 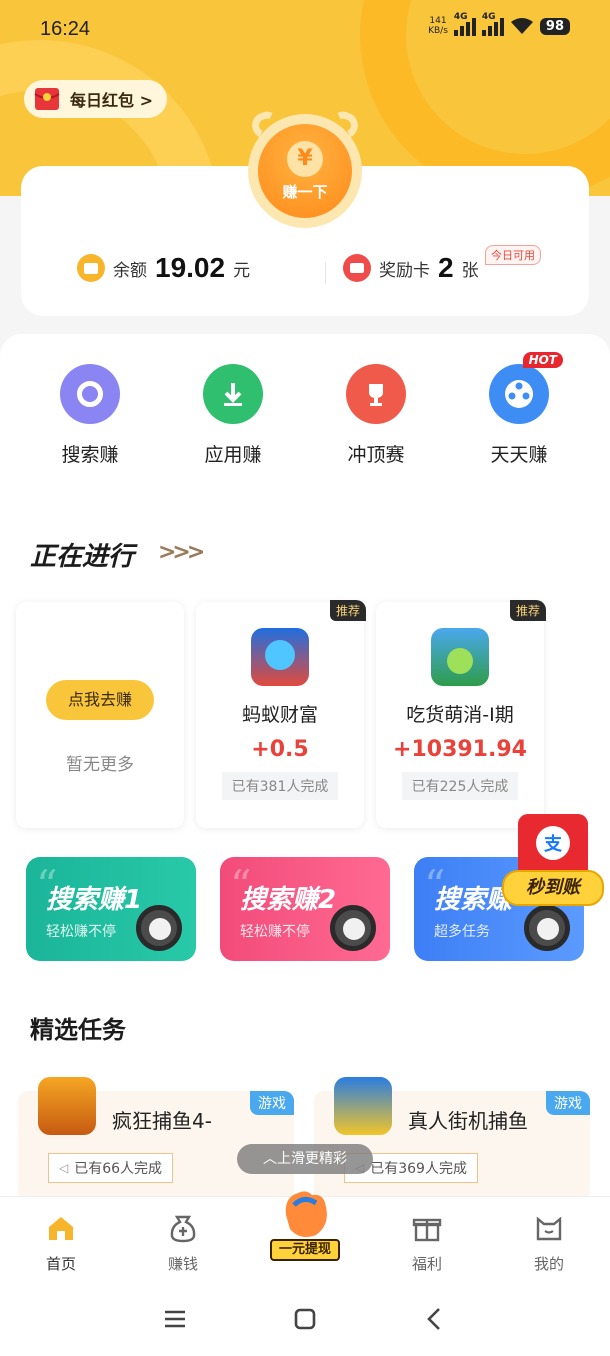 What do you see at coordinates (468, 1121) in the screenshot?
I see `game-name: 真人街机捕鱼` at bounding box center [468, 1121].